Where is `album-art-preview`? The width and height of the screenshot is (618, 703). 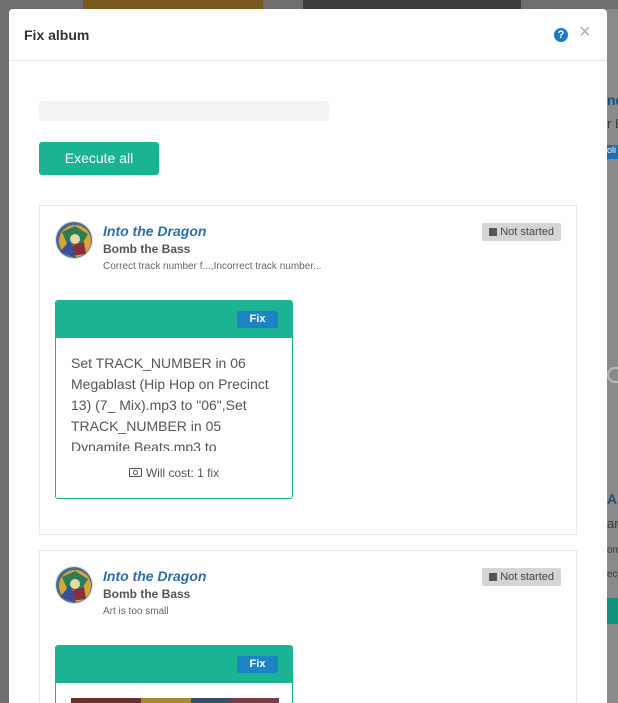 album-art-preview is located at coordinates (175, 700).